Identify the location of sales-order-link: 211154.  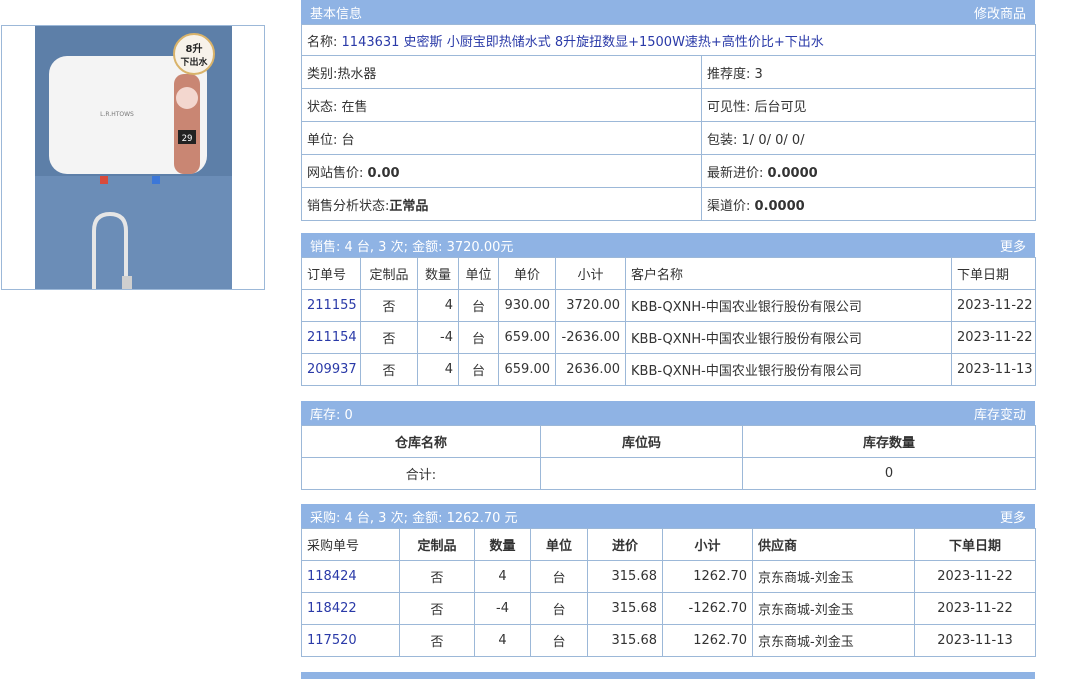
(331, 337).